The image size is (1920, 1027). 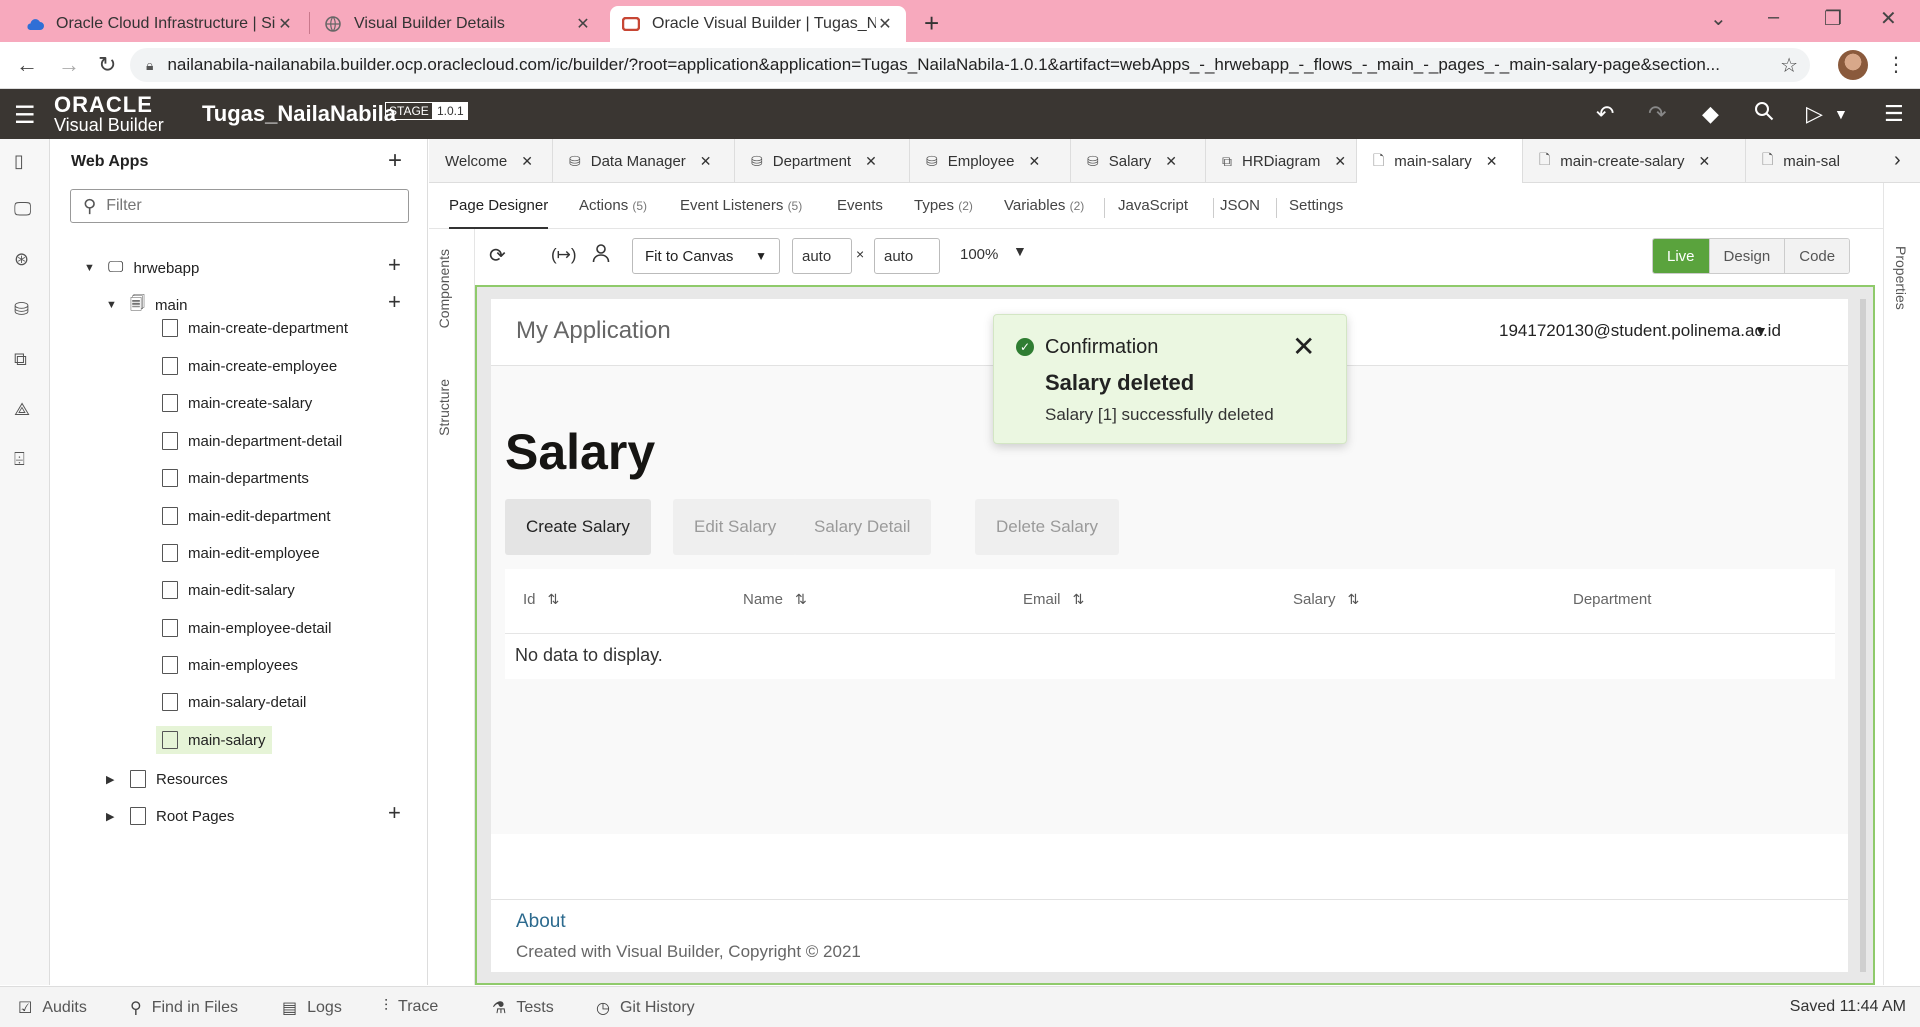 What do you see at coordinates (860, 205) in the screenshot?
I see `tab-events: Events` at bounding box center [860, 205].